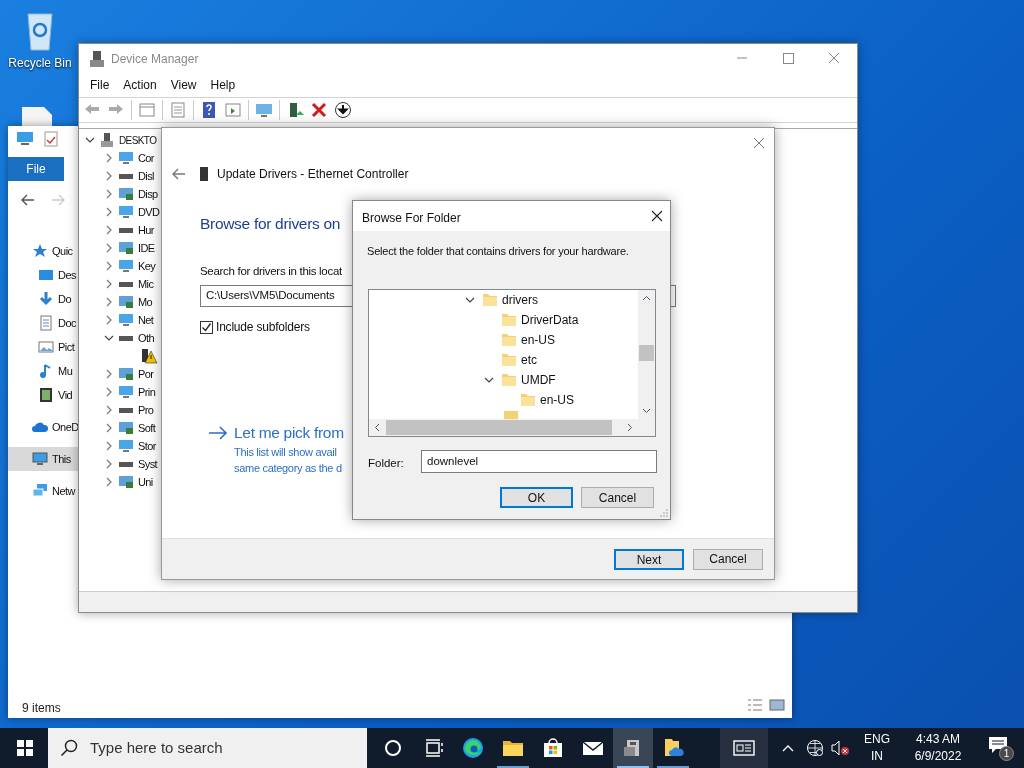 The height and width of the screenshot is (768, 1024). I want to click on tree-item: DVD, so click(122, 212).